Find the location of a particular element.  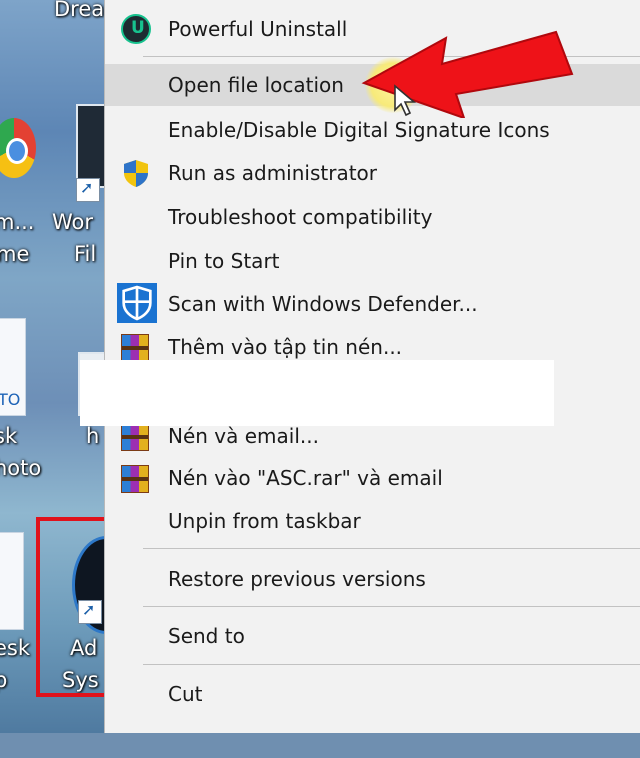

menu-item-label: Open file location is located at coordinates (256, 85).